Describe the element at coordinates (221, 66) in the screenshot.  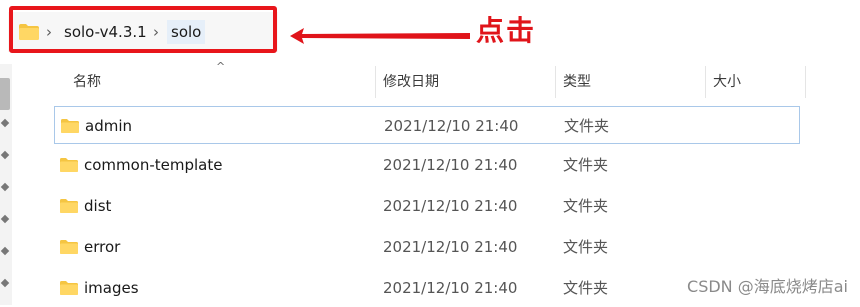
I see `sort-ascending-icon: ^` at that location.